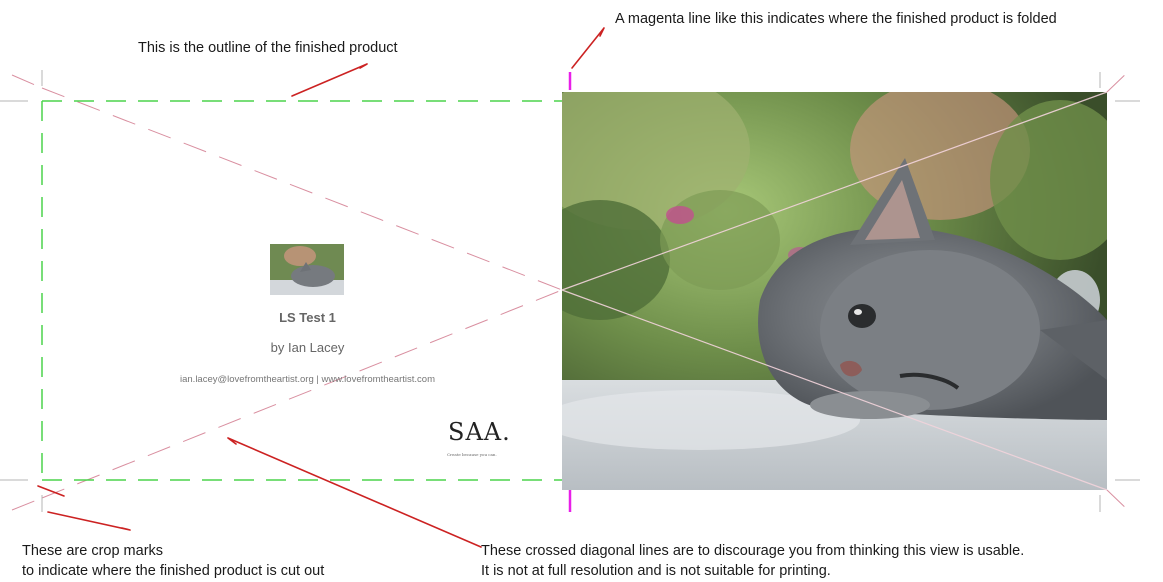 The image size is (1163, 582). I want to click on book-title: LS Test 1, so click(307, 317).